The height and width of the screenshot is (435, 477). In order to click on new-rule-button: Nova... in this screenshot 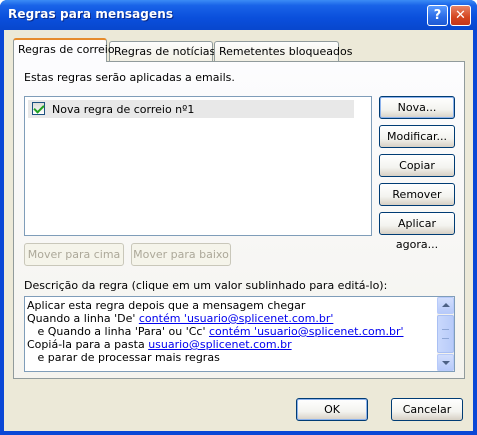, I will do `click(417, 107)`.